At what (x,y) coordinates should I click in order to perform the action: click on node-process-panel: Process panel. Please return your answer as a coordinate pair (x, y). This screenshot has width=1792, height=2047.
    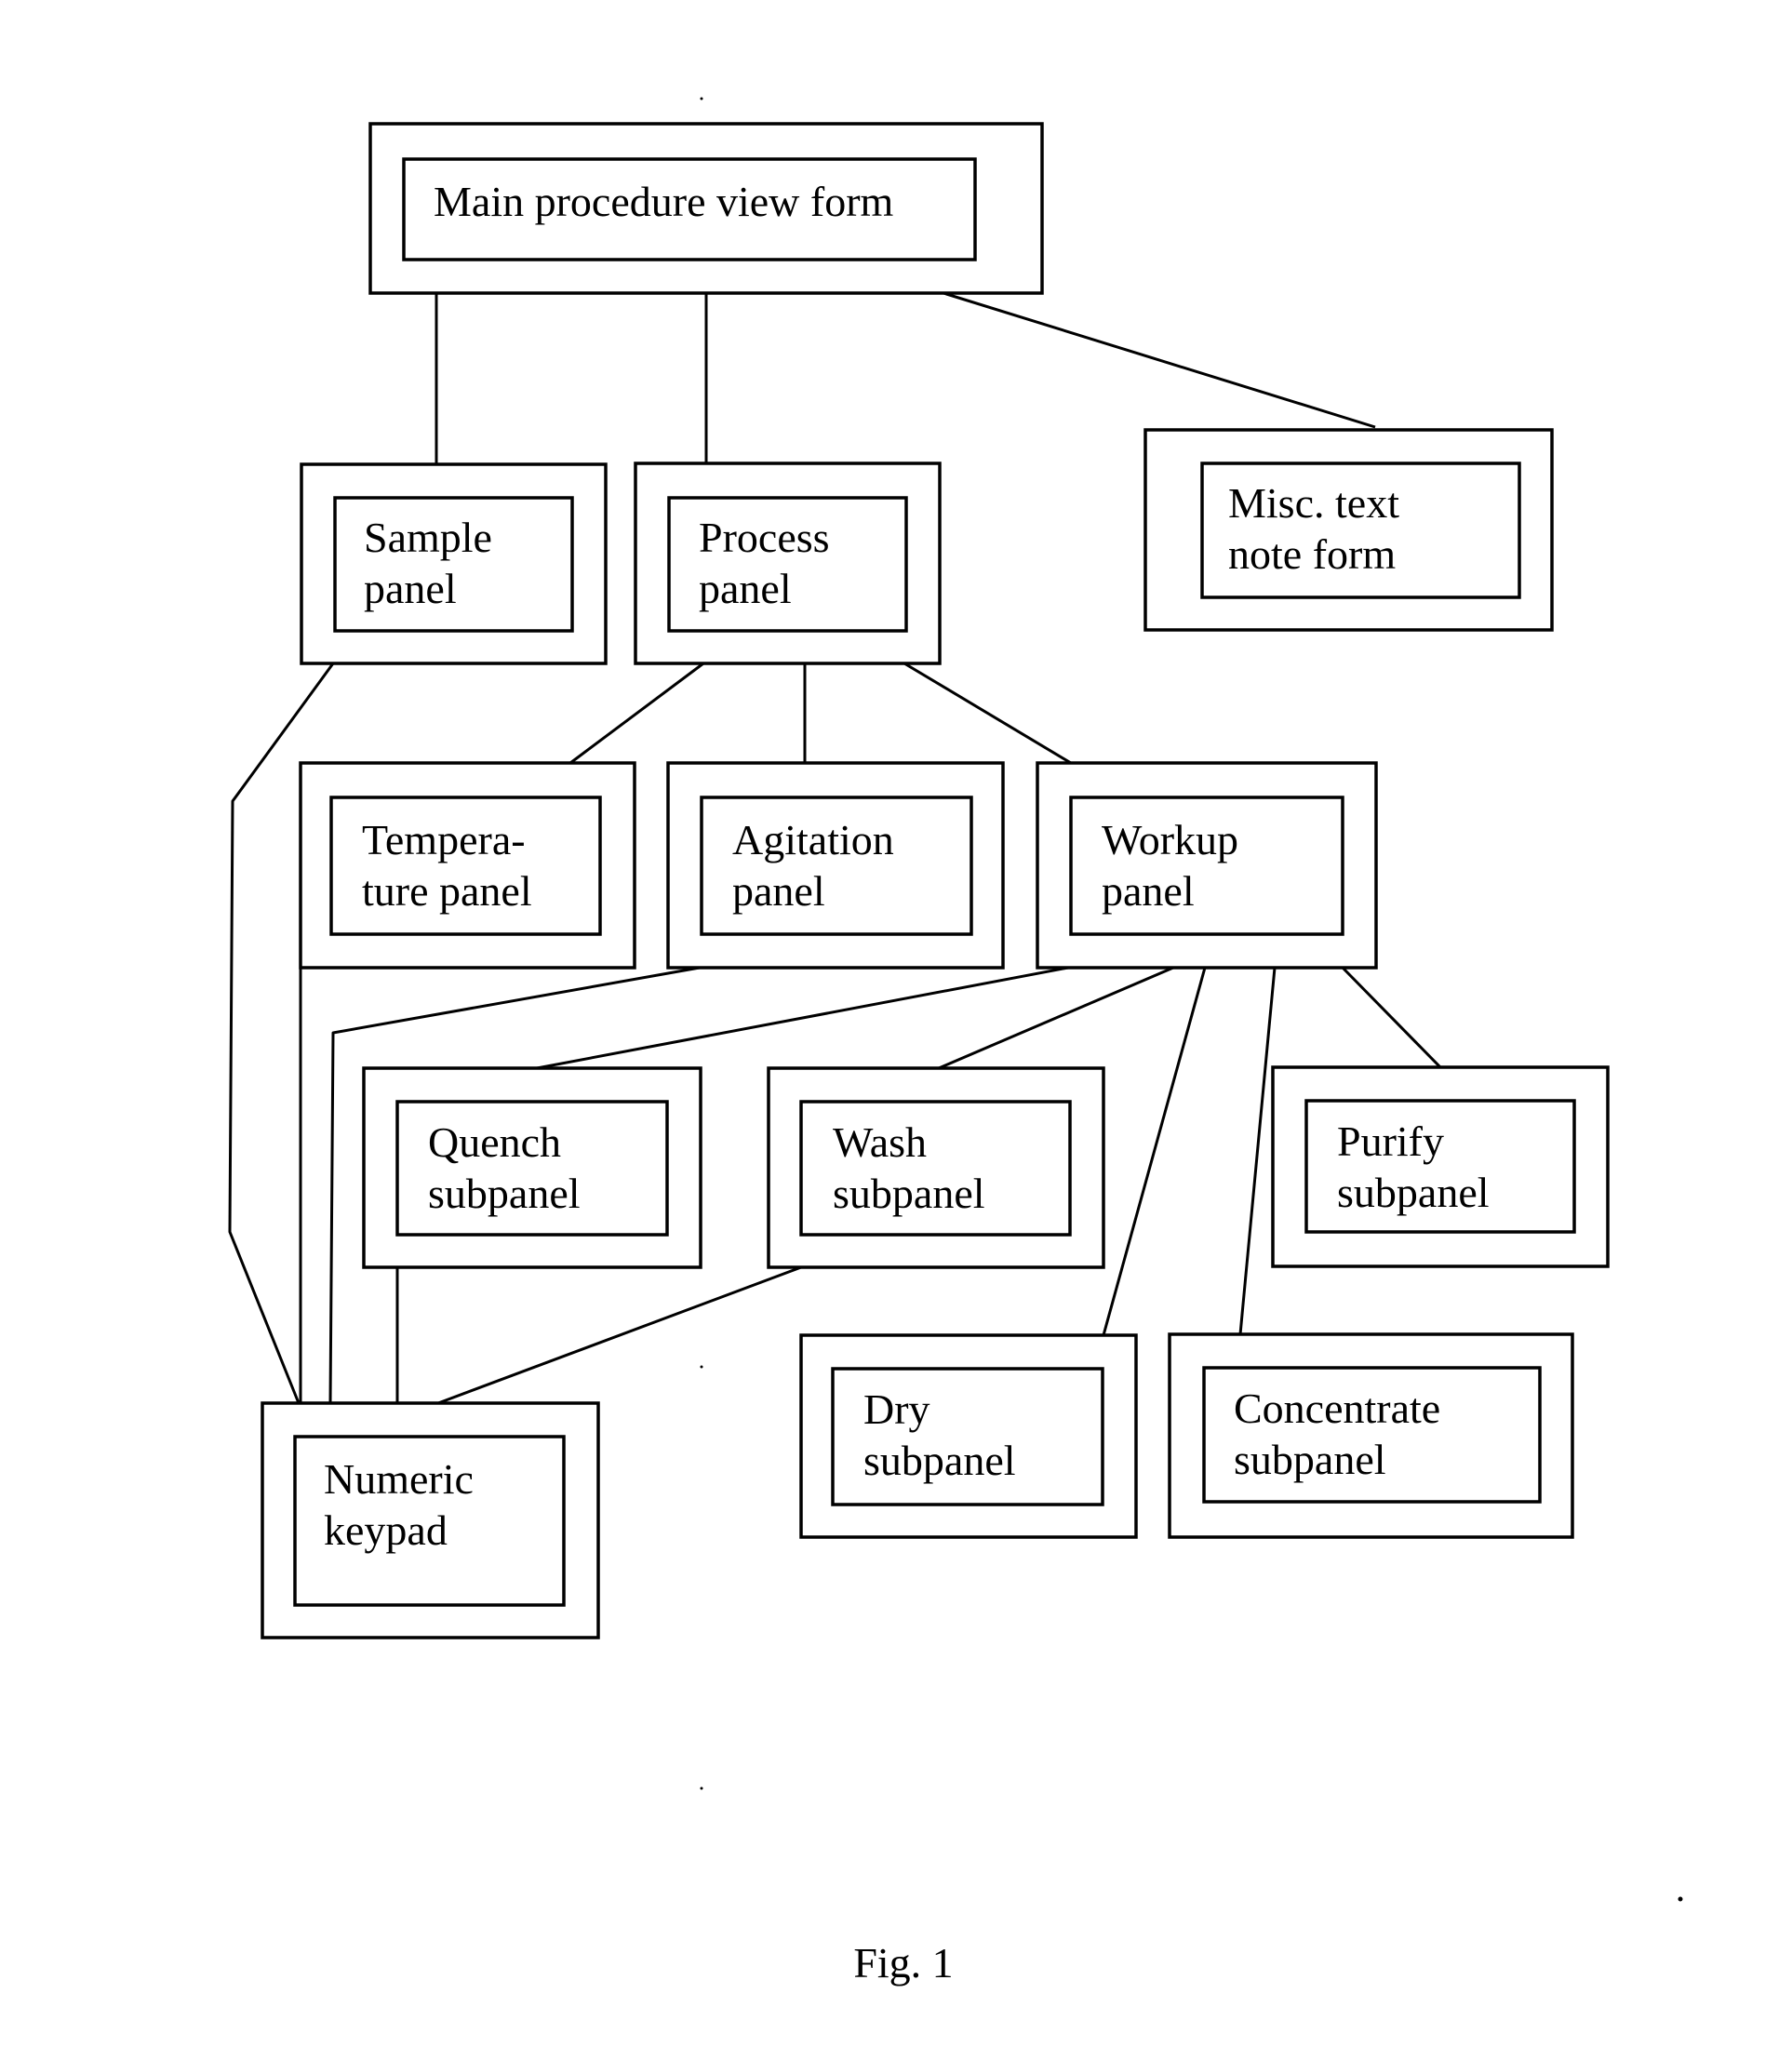
    Looking at the image, I should click on (788, 563).